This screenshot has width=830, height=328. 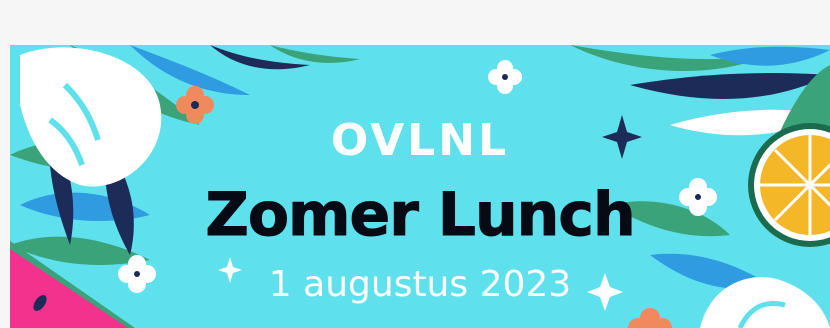 What do you see at coordinates (420, 215) in the screenshot?
I see `event-title: Zomer Lunch` at bounding box center [420, 215].